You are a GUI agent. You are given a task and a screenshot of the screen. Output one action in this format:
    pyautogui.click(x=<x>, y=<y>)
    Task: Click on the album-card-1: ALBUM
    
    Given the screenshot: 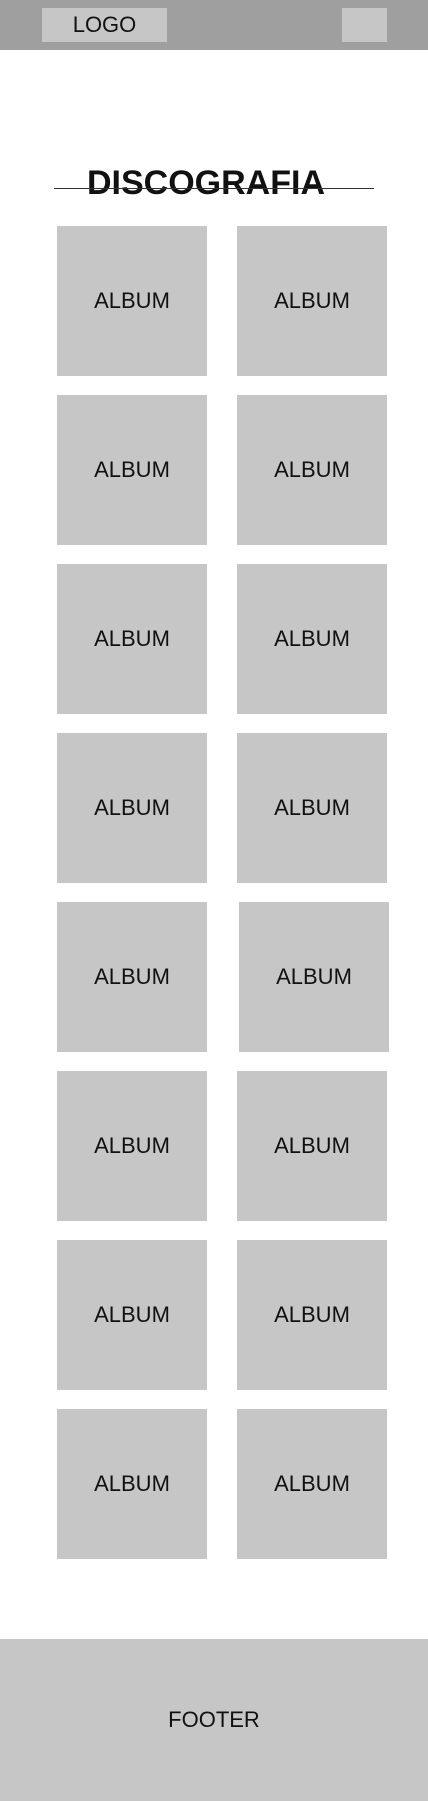 What is the action you would take?
    pyautogui.click(x=132, y=301)
    